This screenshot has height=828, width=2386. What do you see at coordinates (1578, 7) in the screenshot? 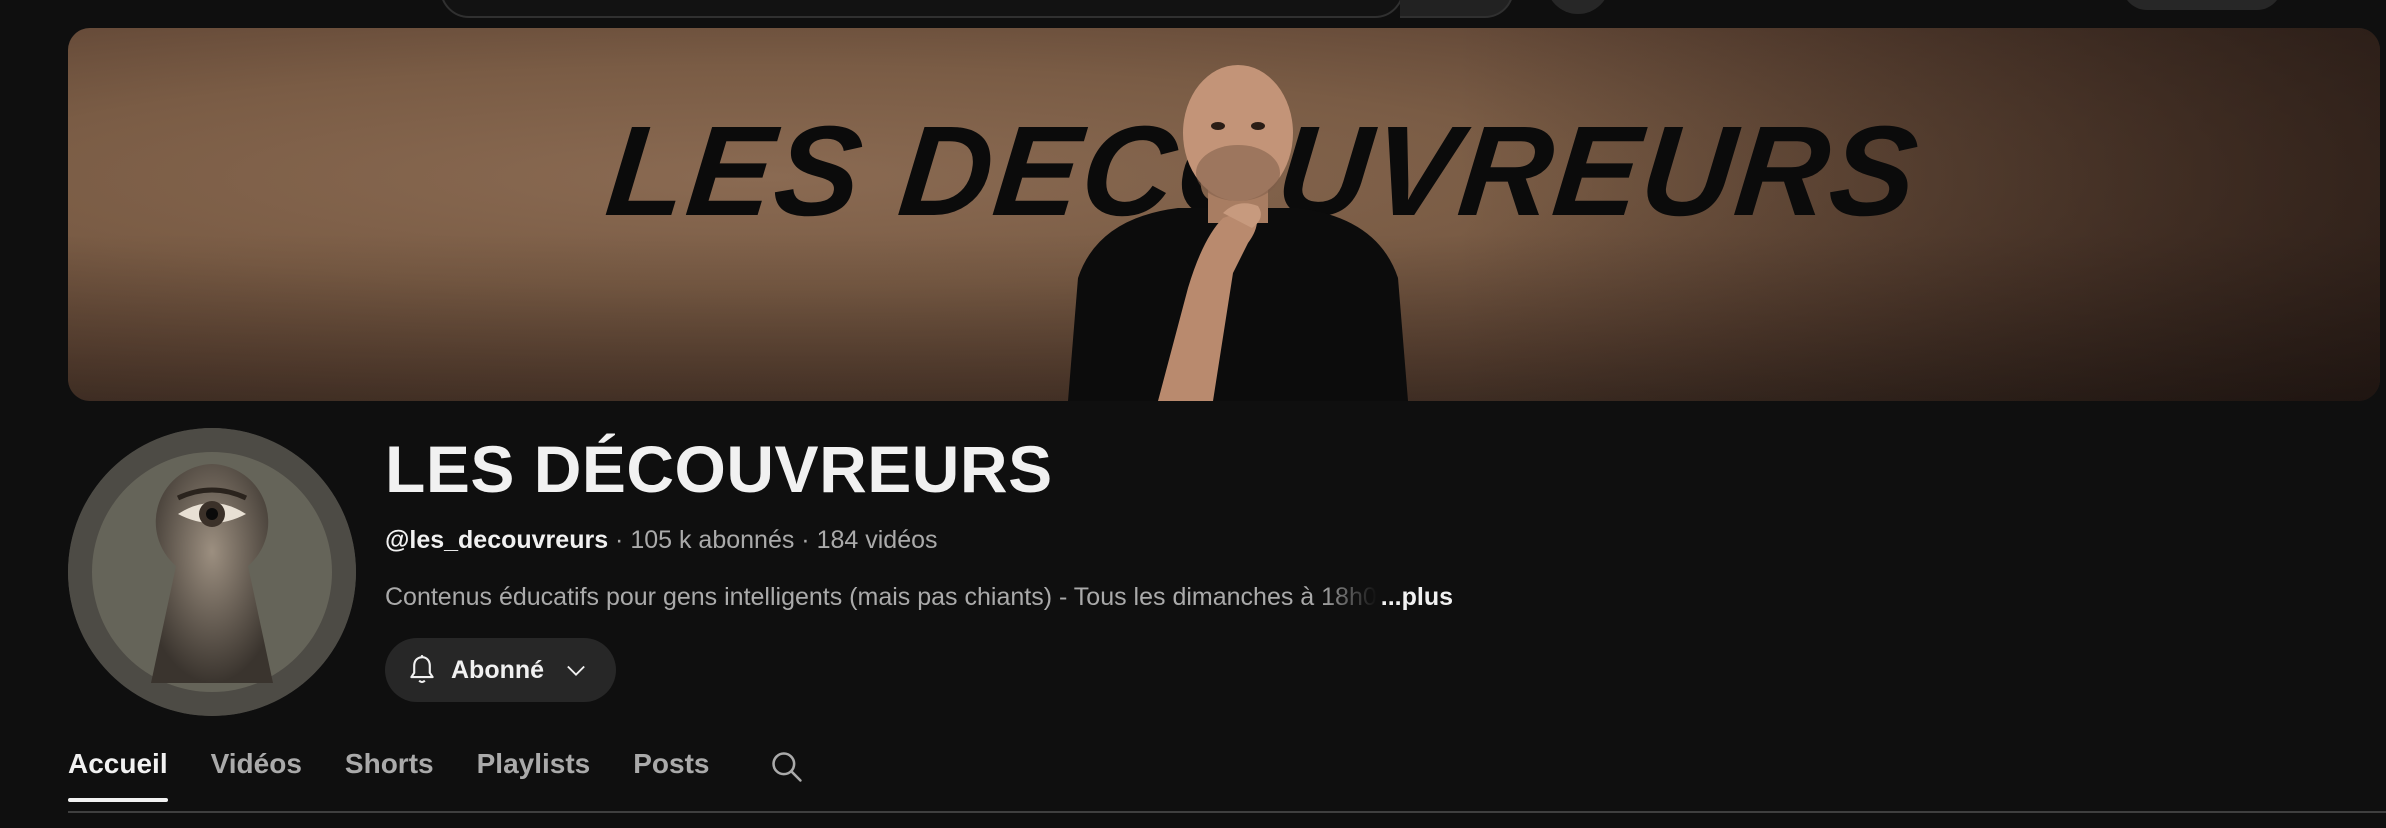
I see `voice-search-button` at bounding box center [1578, 7].